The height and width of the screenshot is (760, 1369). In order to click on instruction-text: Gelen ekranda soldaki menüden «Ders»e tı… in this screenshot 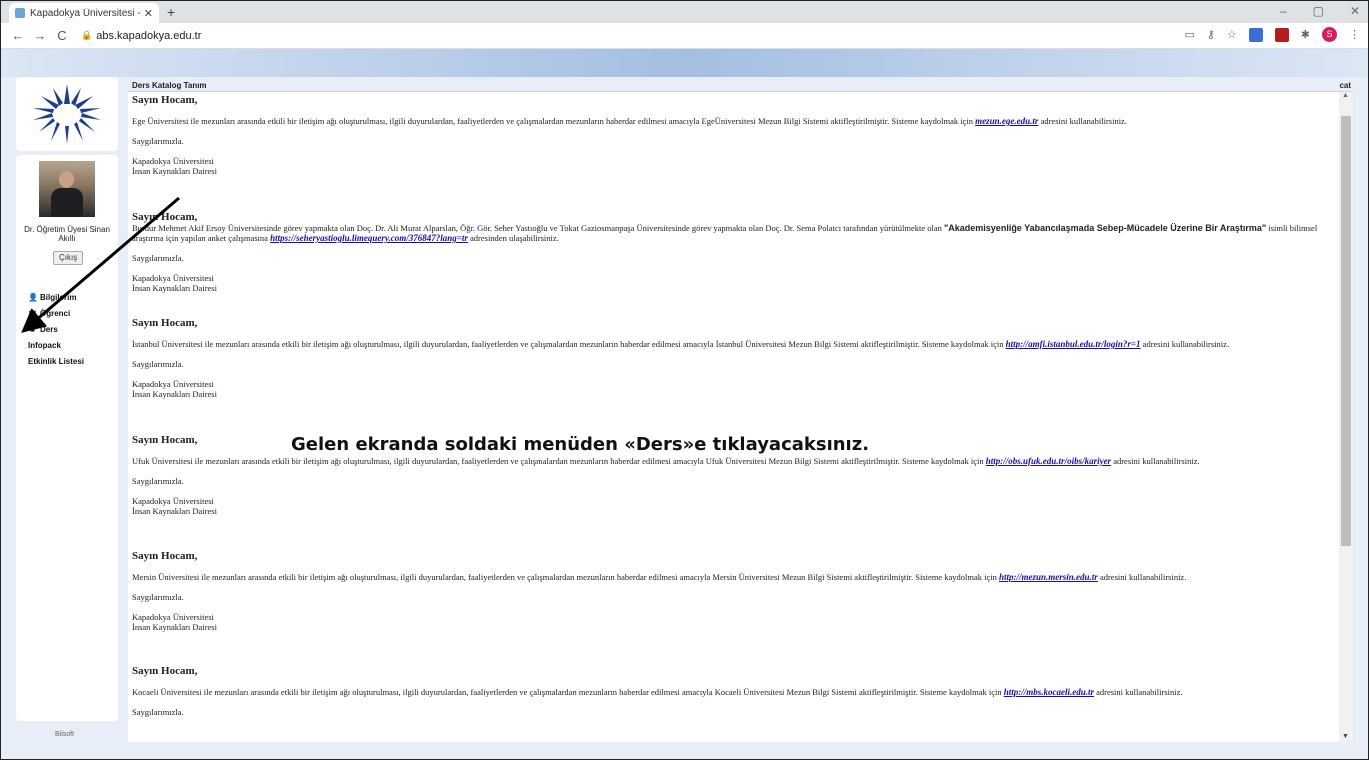, I will do `click(580, 444)`.